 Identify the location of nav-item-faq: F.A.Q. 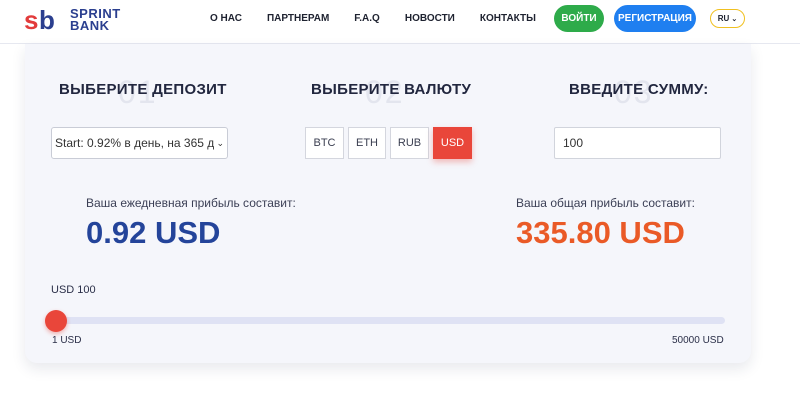
(367, 18).